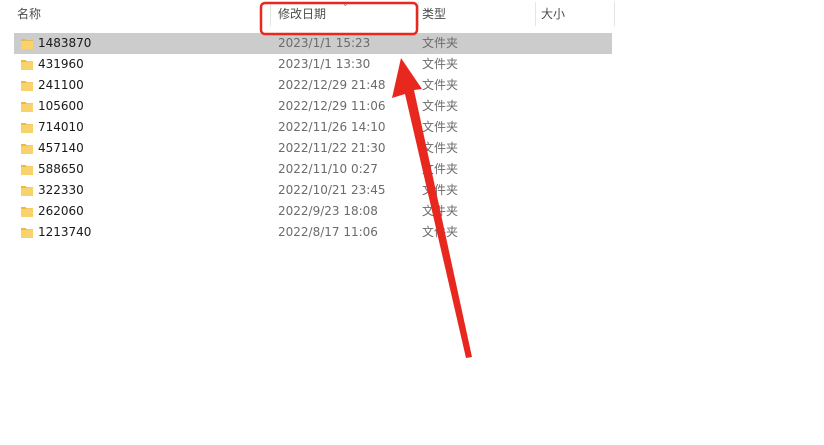  Describe the element at coordinates (61, 148) in the screenshot. I see `file-name: 457140` at that location.